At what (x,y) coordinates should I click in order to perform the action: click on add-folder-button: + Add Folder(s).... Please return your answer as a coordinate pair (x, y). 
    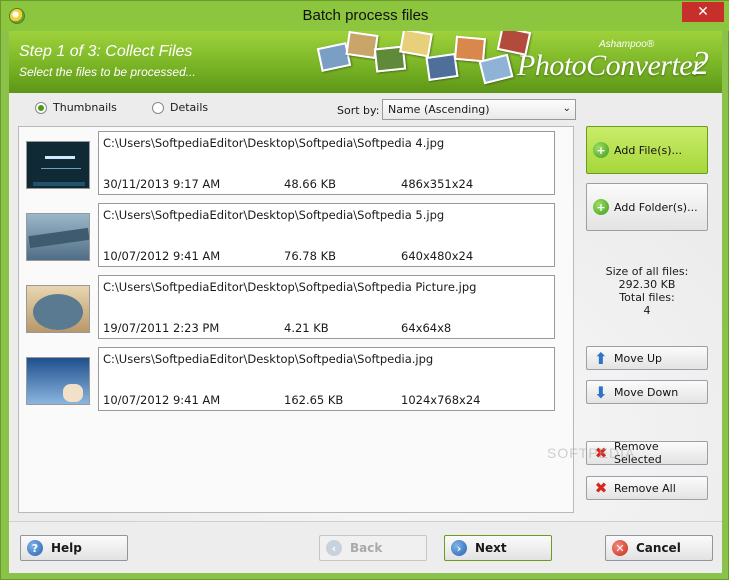
    Looking at the image, I should click on (647, 207).